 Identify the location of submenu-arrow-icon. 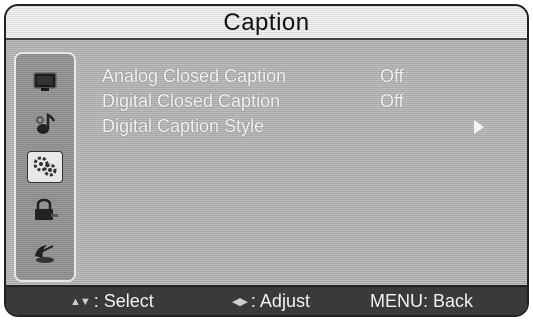
(479, 127).